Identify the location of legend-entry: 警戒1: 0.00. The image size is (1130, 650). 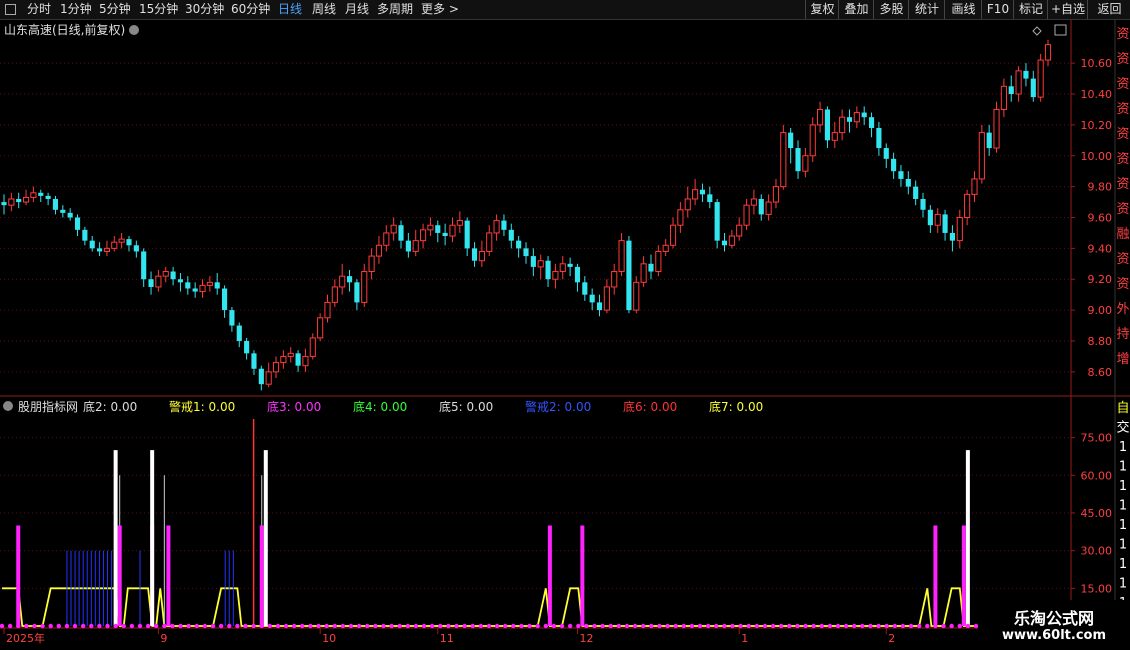
(202, 406).